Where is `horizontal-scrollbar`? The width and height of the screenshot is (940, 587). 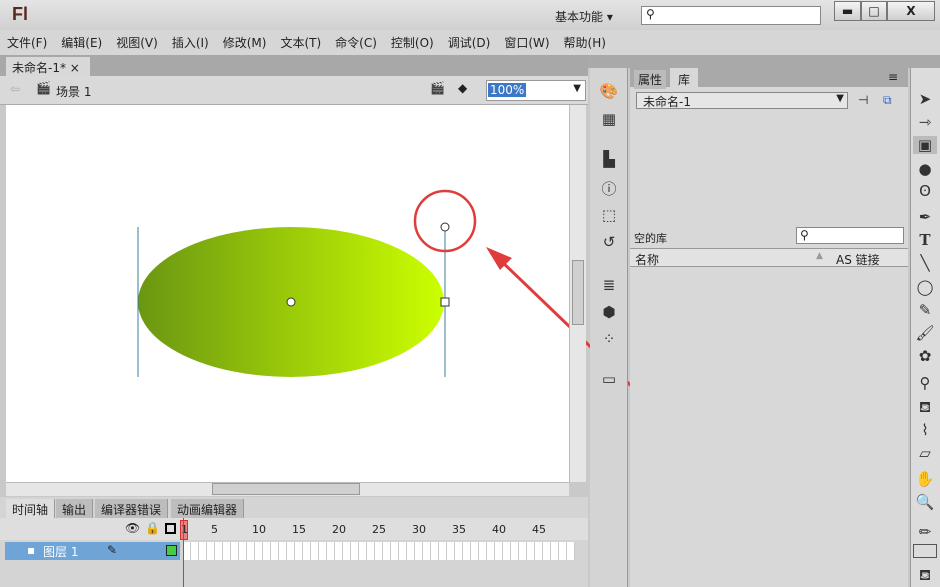
horizontal-scrollbar is located at coordinates (287, 489).